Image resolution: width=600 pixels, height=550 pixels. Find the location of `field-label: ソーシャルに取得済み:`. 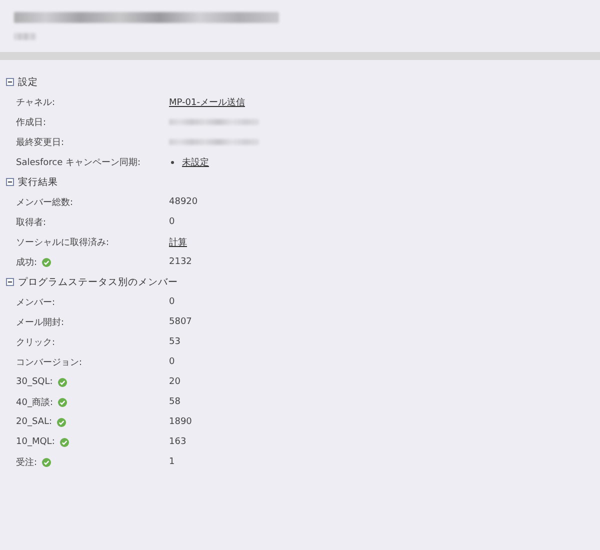

field-label: ソーシャルに取得済み: is located at coordinates (63, 242).